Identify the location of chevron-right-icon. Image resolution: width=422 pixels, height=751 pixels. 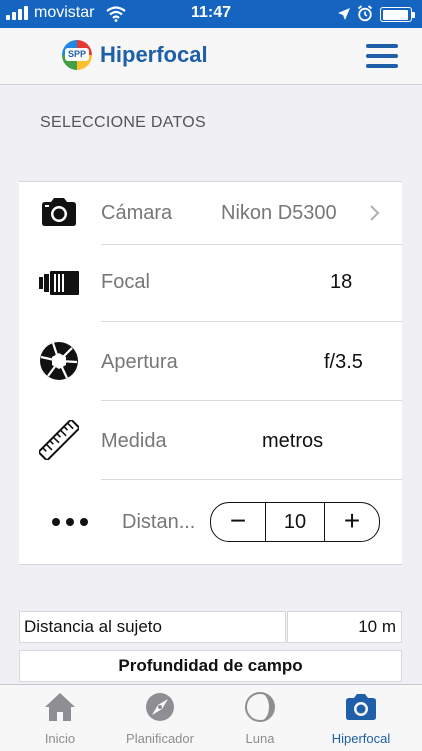
(375, 213).